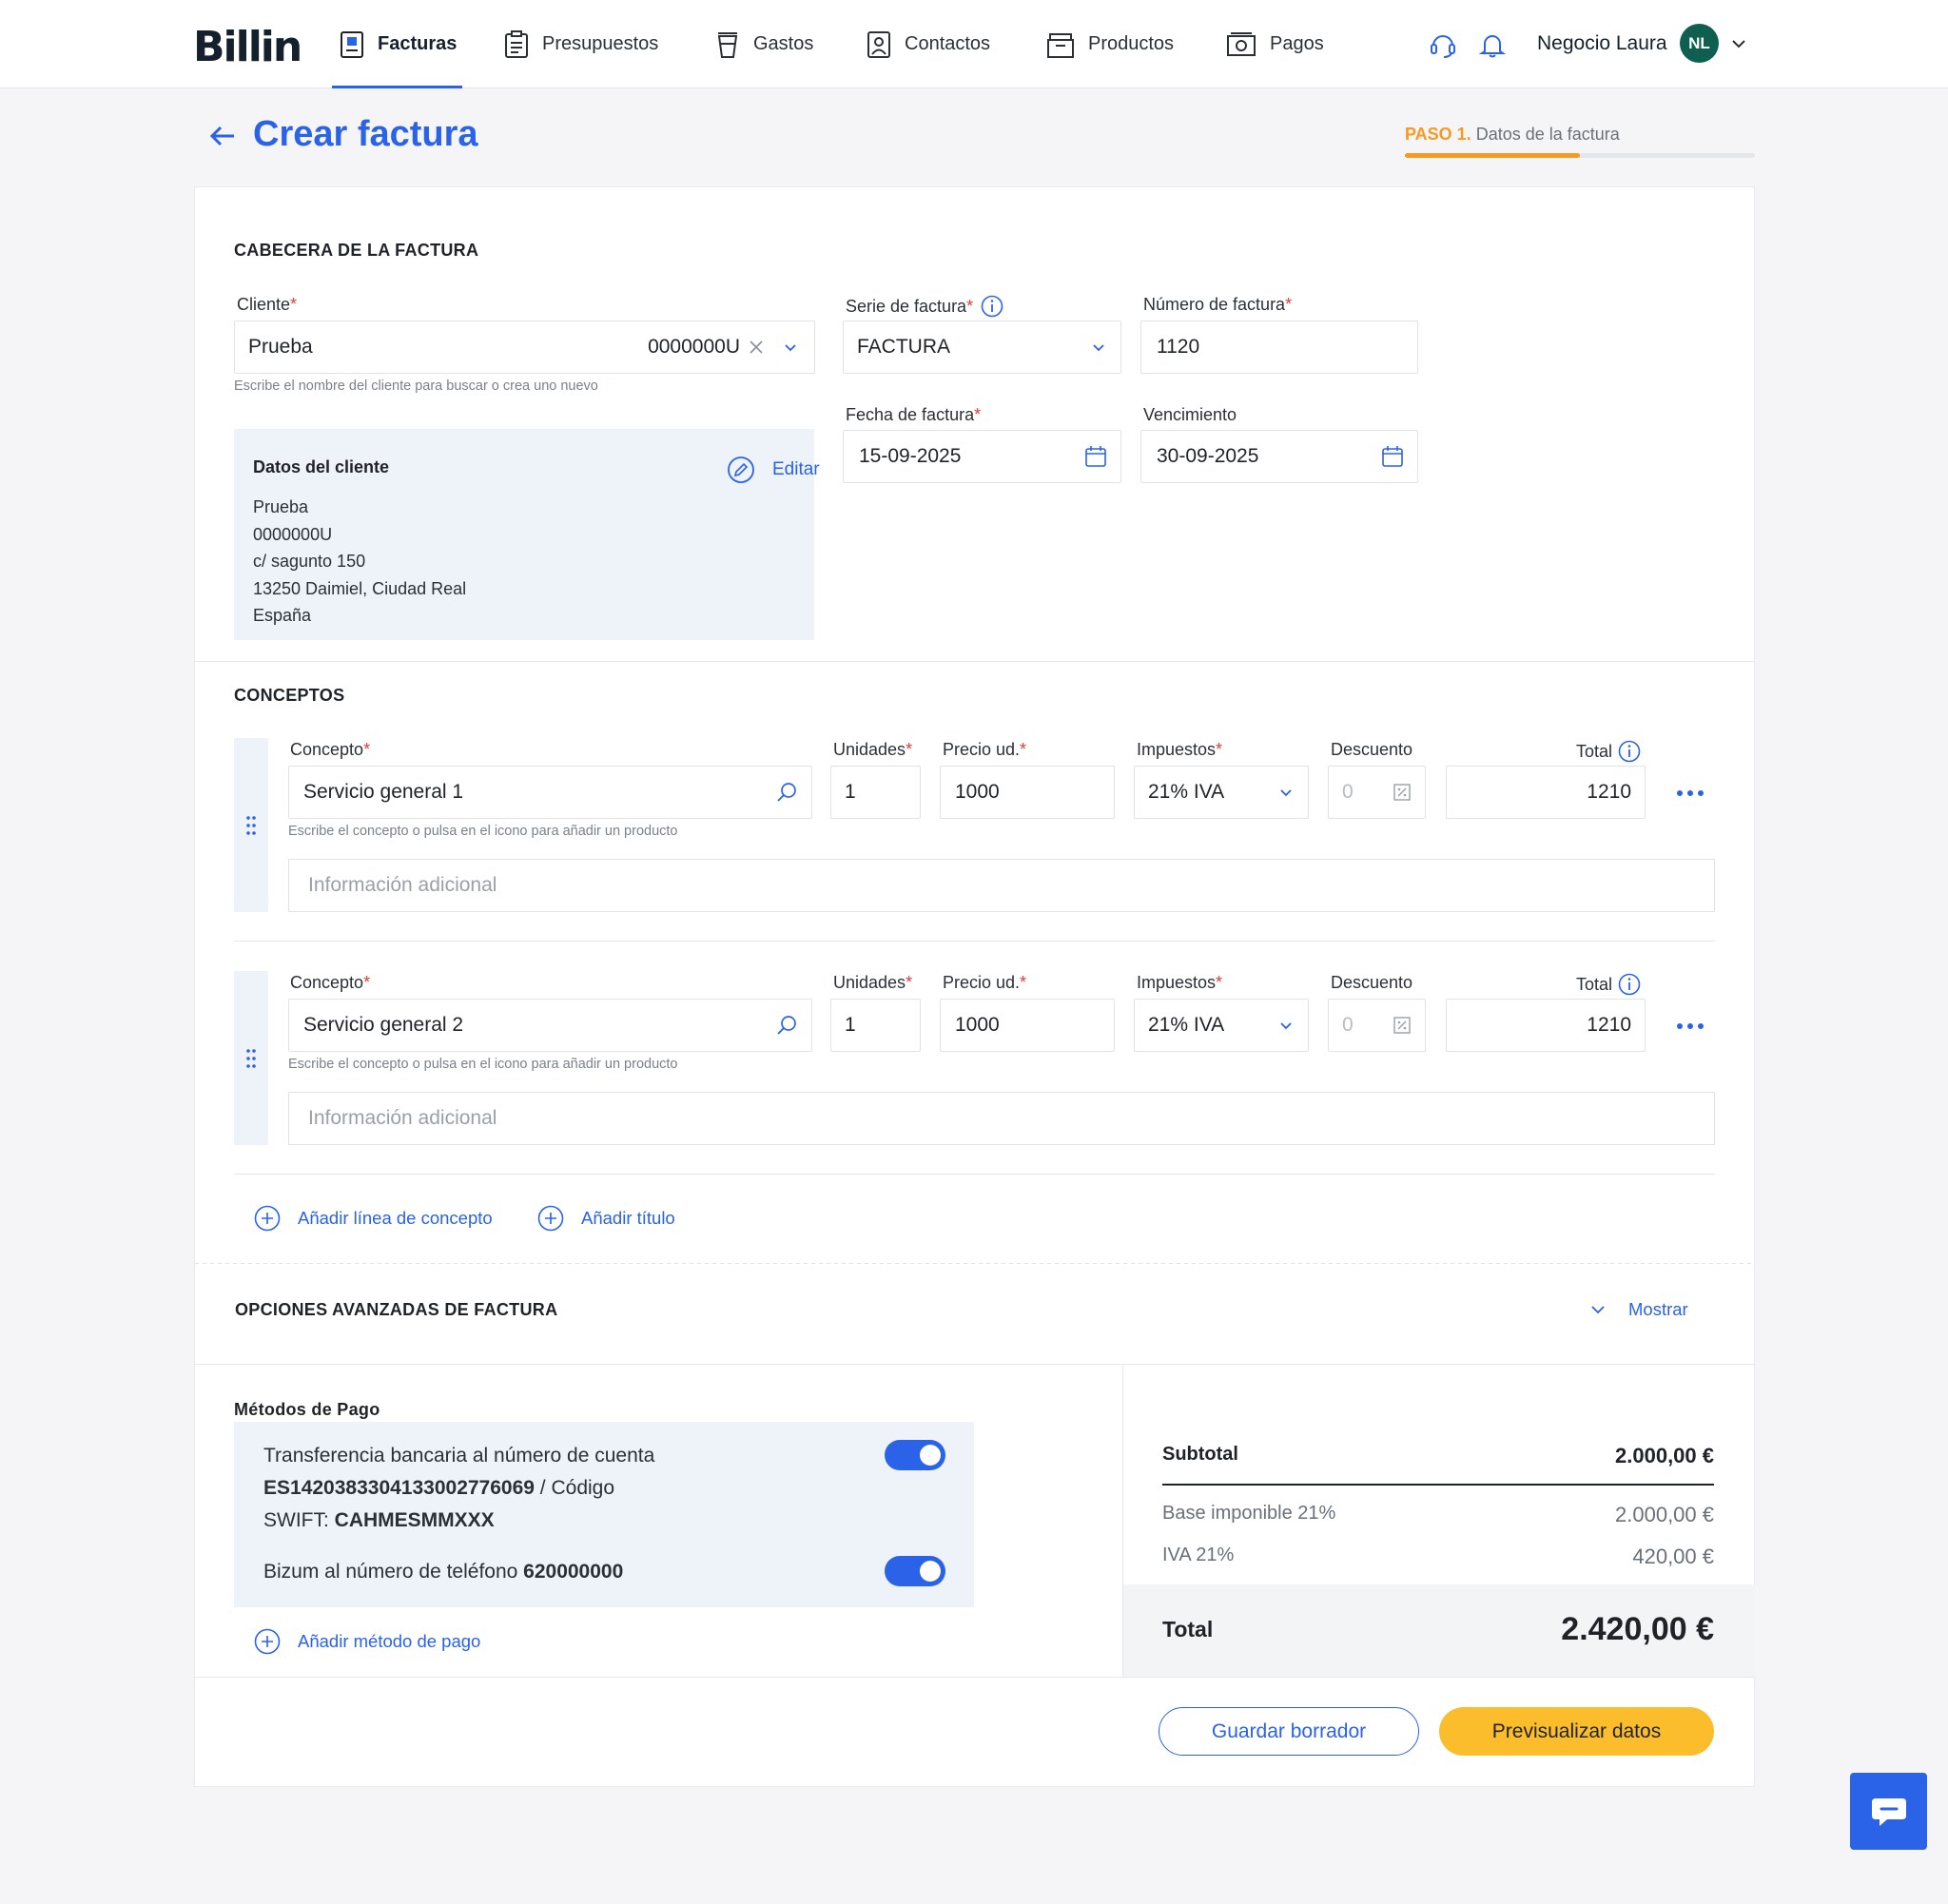  What do you see at coordinates (1580, 155) in the screenshot?
I see `step-progress-bar` at bounding box center [1580, 155].